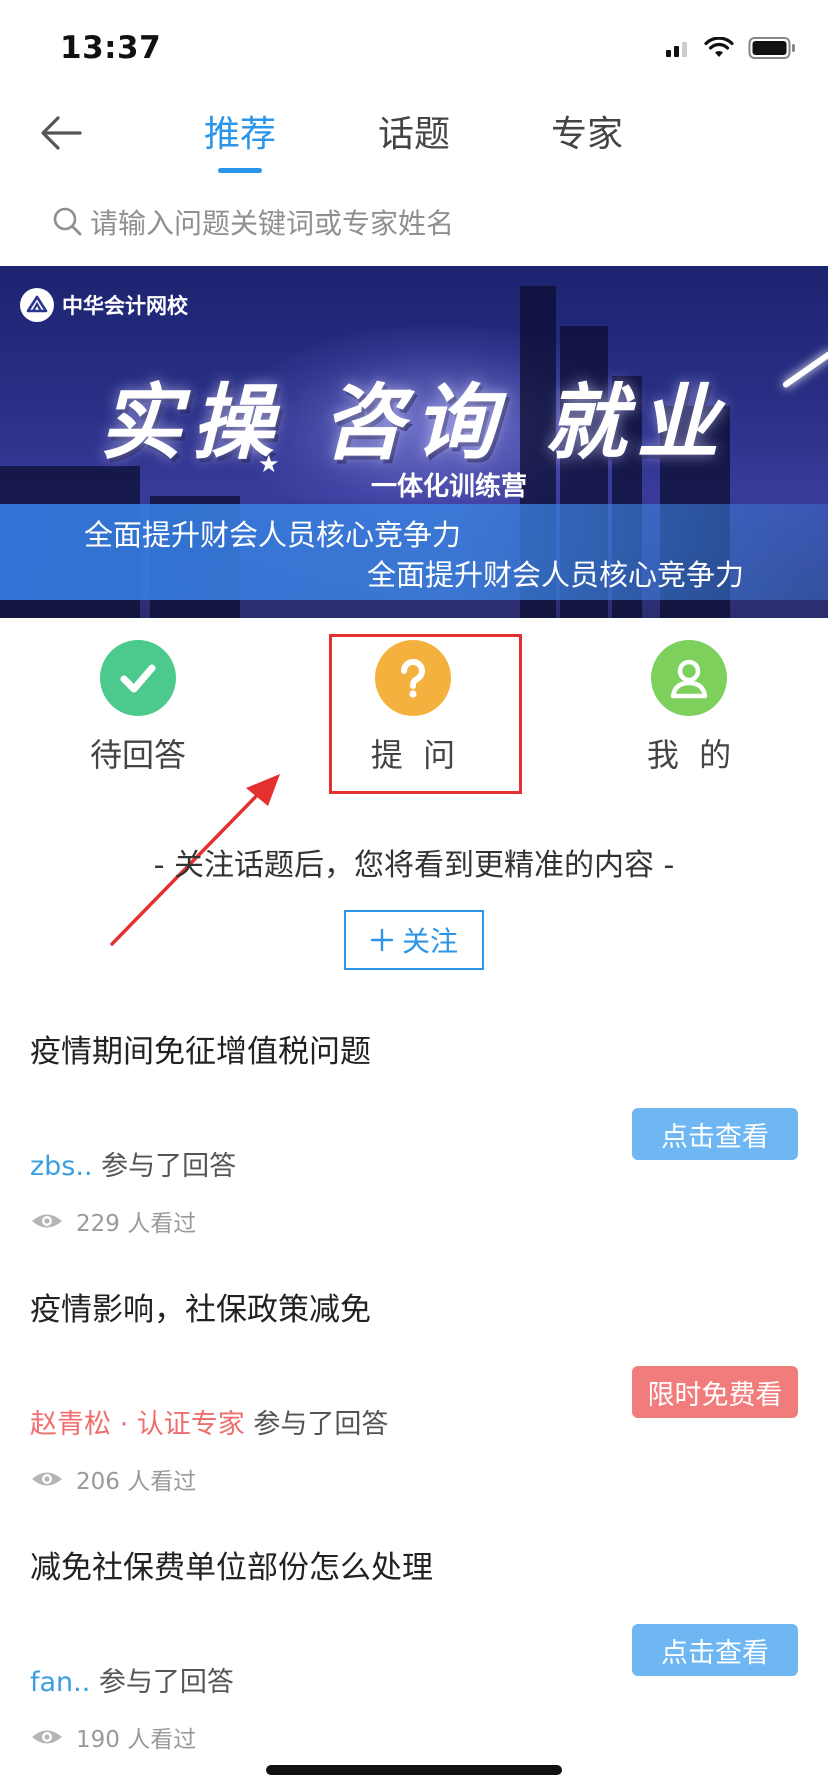 The width and height of the screenshot is (828, 1792). I want to click on search-icon, so click(67, 221).